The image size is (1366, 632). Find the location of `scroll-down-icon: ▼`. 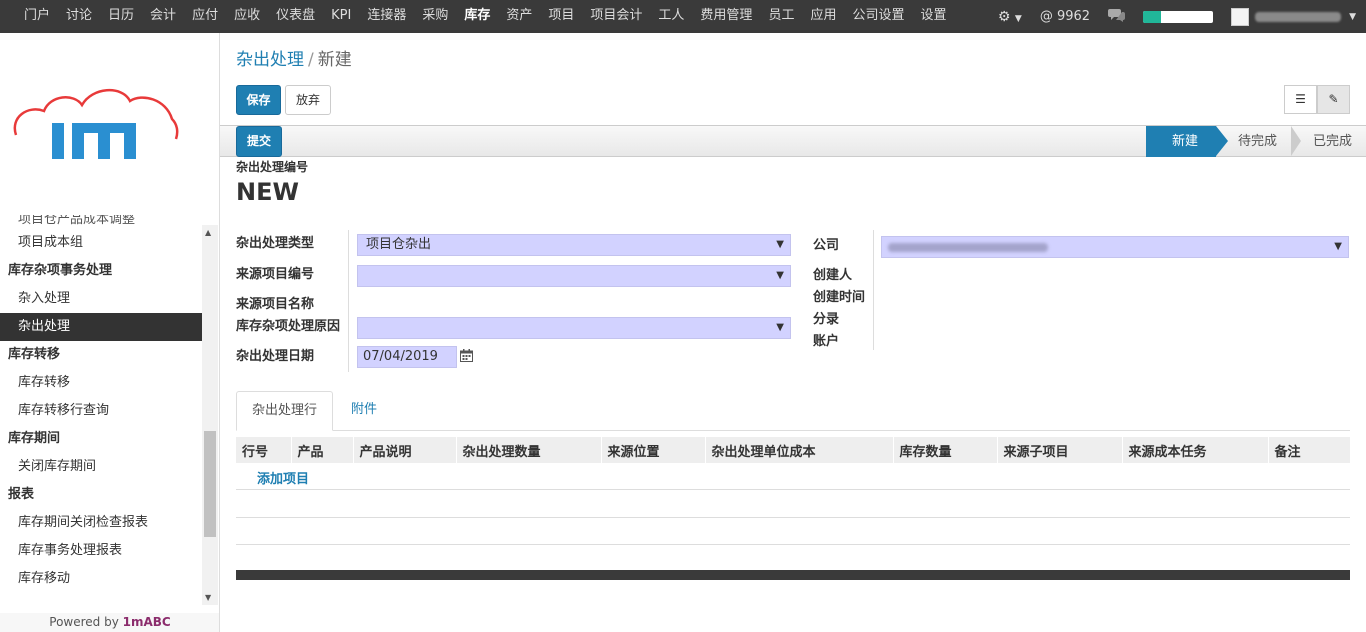

scroll-down-icon: ▼ is located at coordinates (208, 597).